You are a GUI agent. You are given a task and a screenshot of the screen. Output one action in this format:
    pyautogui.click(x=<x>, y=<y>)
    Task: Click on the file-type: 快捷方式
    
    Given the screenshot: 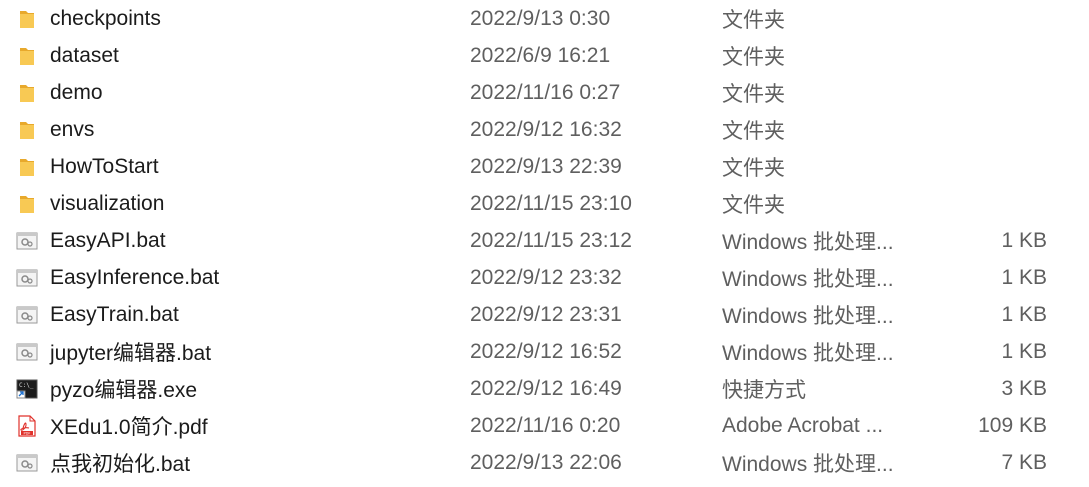 What is the action you would take?
    pyautogui.click(x=764, y=390)
    